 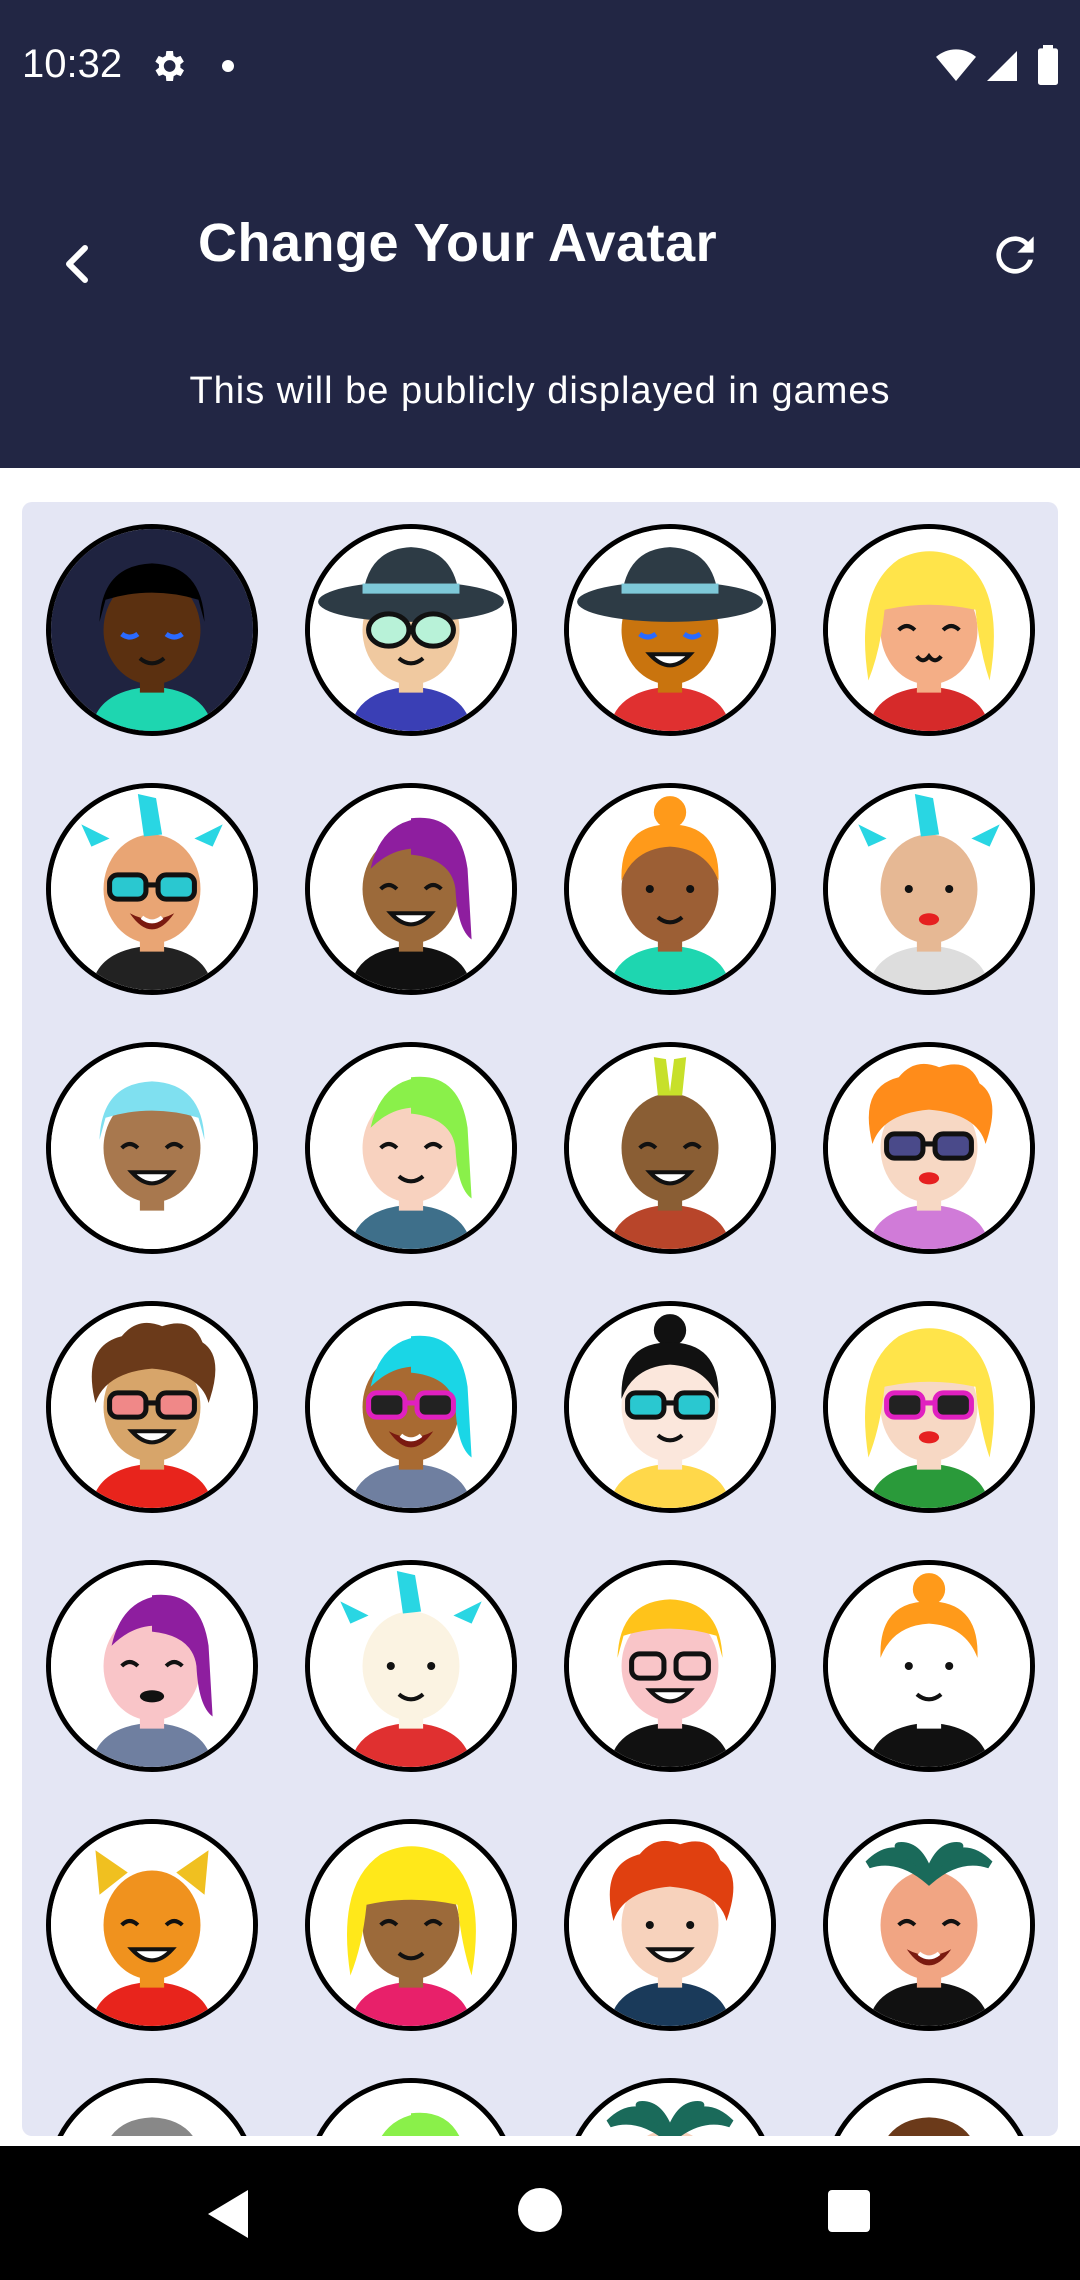 What do you see at coordinates (956, 65) in the screenshot?
I see `wifi-icon` at bounding box center [956, 65].